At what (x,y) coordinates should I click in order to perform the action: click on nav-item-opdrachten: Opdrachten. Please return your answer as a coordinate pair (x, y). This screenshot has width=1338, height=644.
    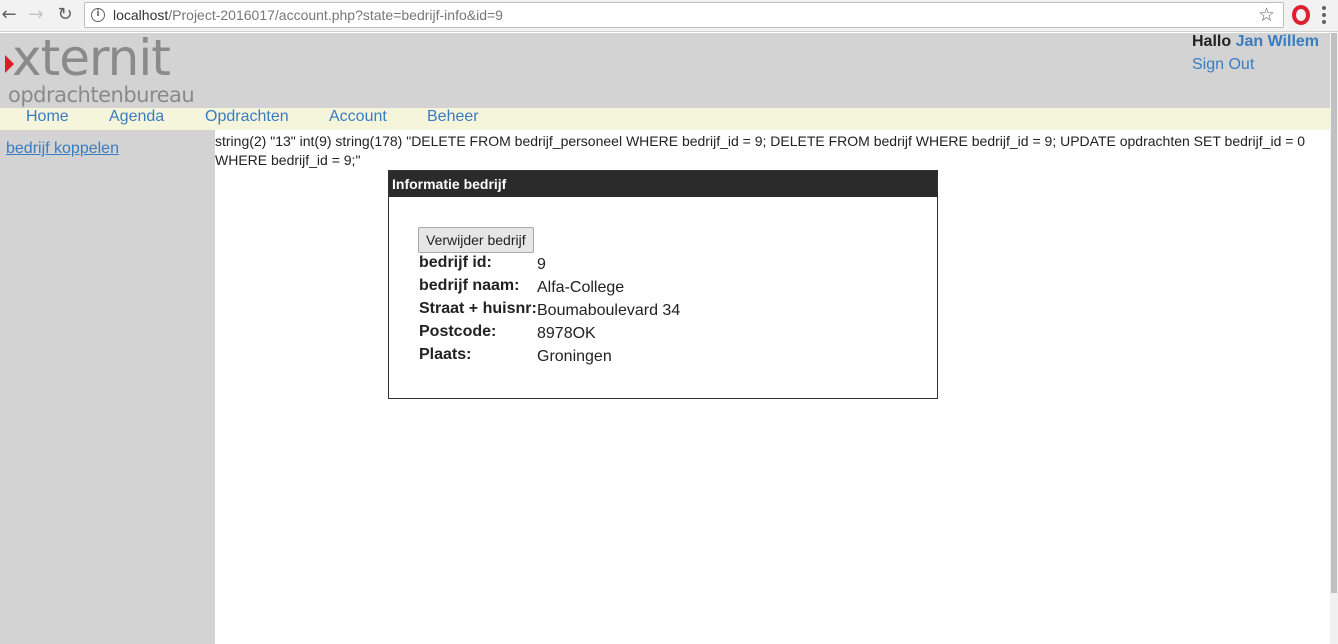
    Looking at the image, I should click on (247, 116).